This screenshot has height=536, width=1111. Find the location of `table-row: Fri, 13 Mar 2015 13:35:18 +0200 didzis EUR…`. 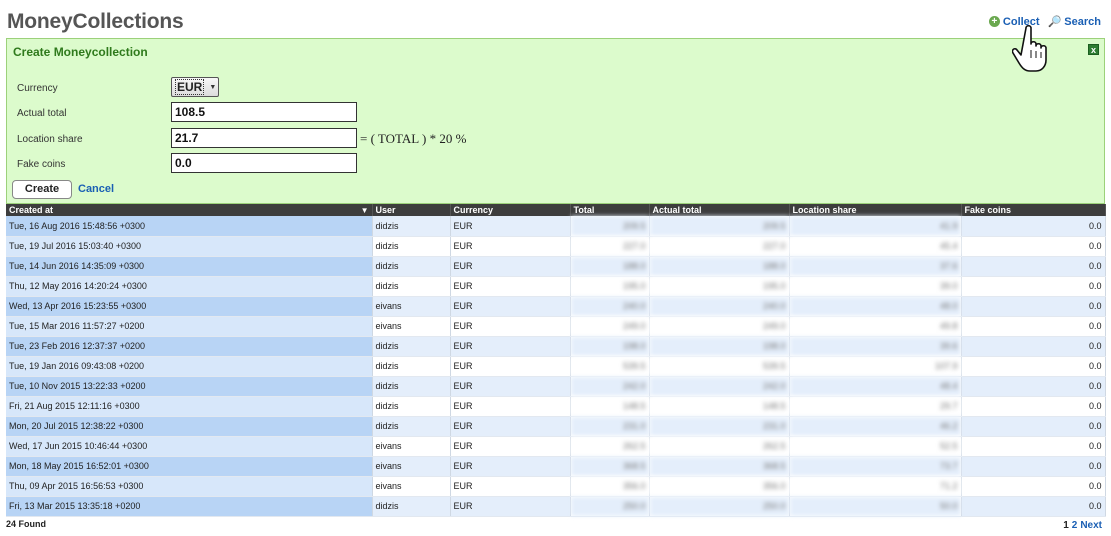

table-row: Fri, 13 Mar 2015 13:35:18 +0200 didzis EUR… is located at coordinates (556, 506).